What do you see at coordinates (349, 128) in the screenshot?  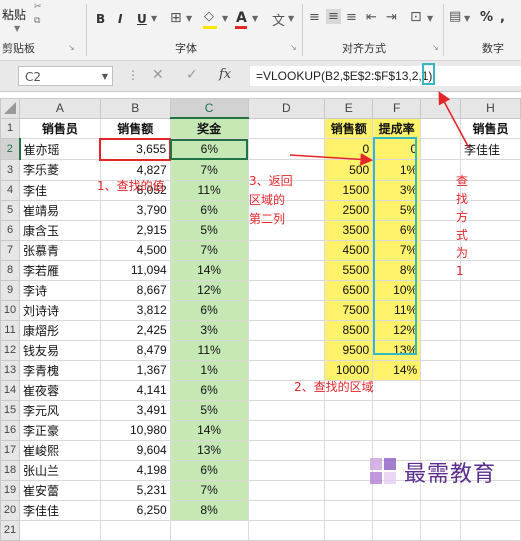 I see `cell-threshold: 销售额` at bounding box center [349, 128].